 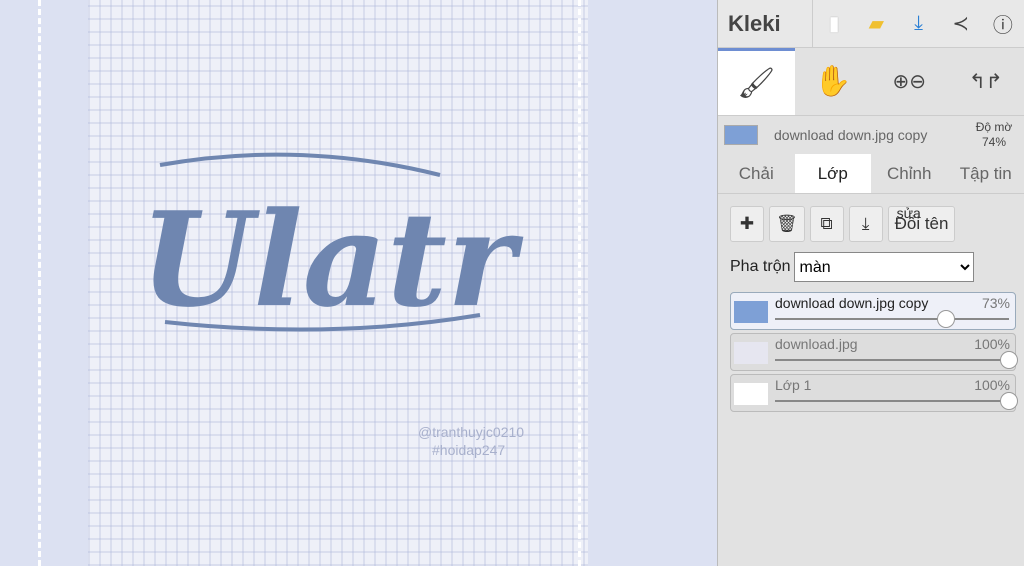 What do you see at coordinates (754, 23) in the screenshot?
I see `logo-text: Kleki` at bounding box center [754, 23].